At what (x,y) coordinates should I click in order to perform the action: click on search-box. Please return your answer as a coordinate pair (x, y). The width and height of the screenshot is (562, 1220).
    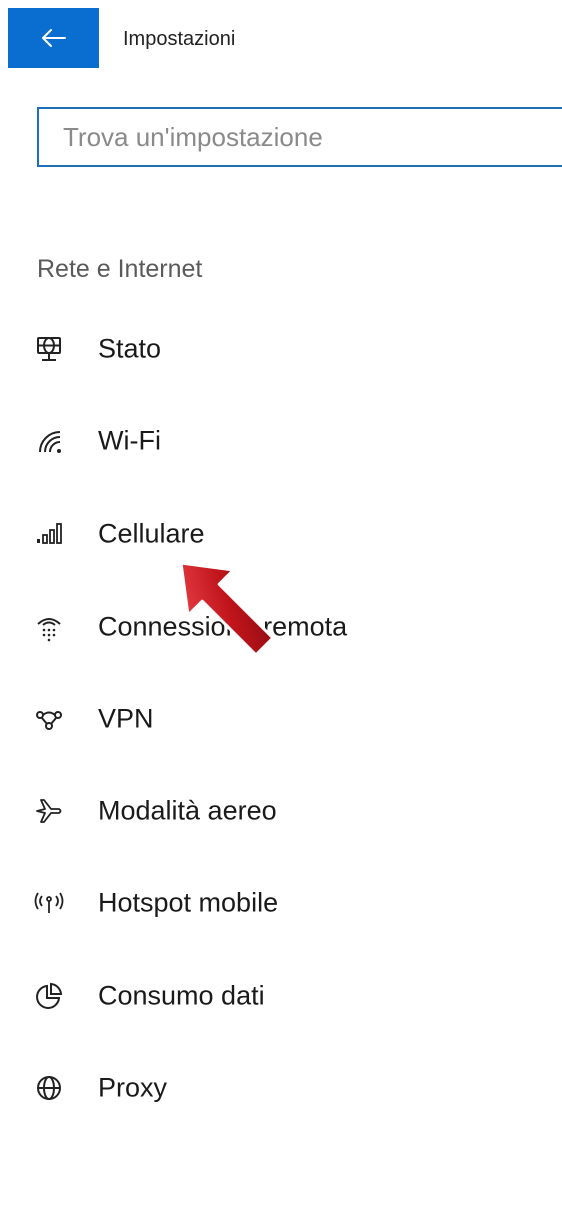
    Looking at the image, I should click on (299, 137).